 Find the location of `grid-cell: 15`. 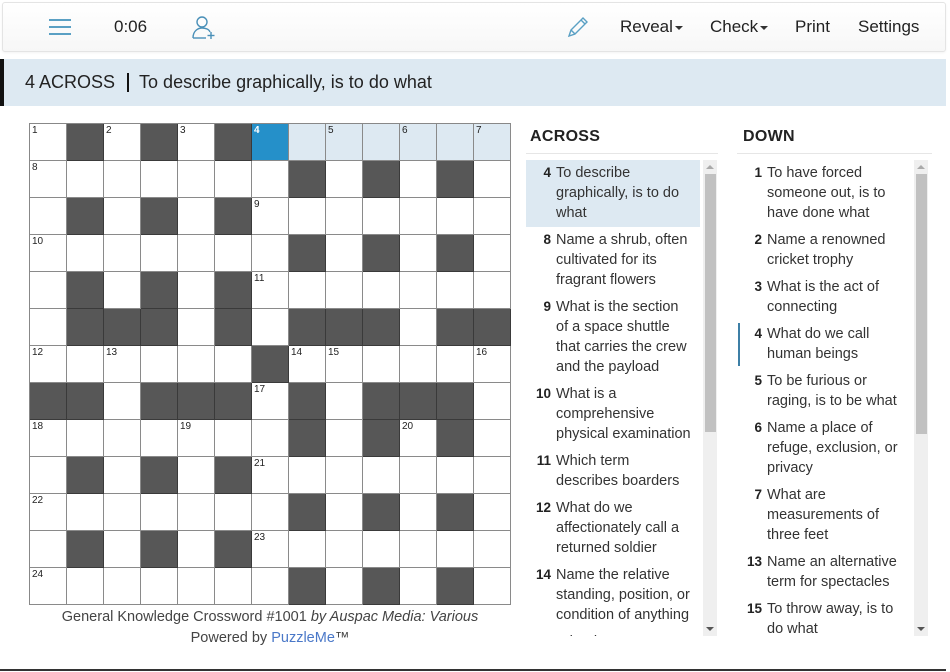

grid-cell: 15 is located at coordinates (344, 364).